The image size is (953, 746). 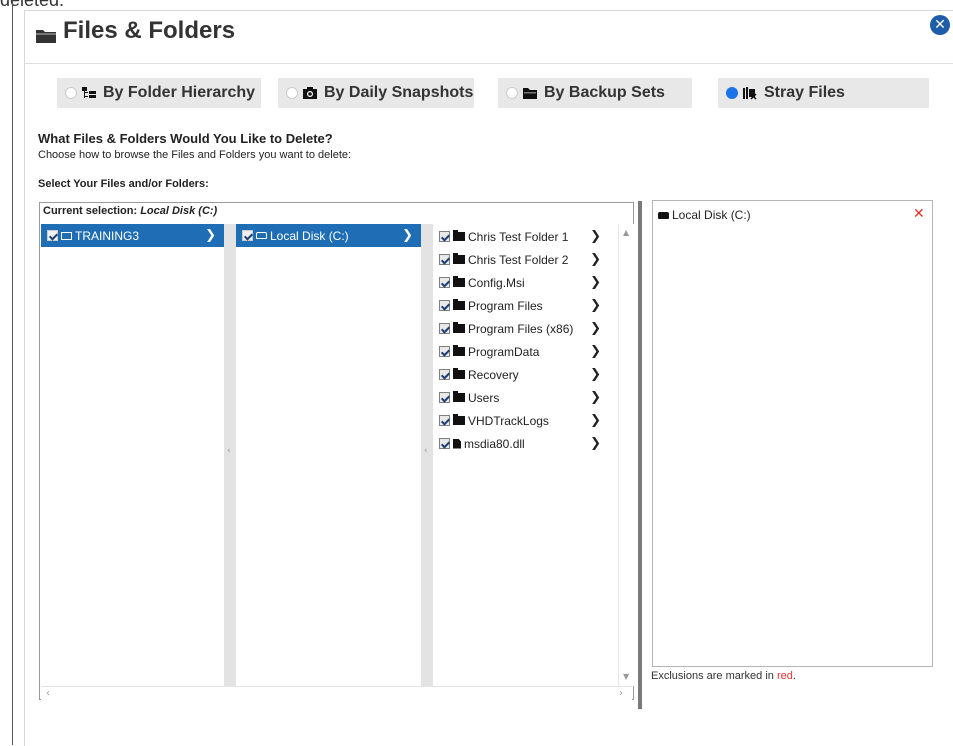 I want to click on list-item: Users ❯, so click(x=521, y=397).